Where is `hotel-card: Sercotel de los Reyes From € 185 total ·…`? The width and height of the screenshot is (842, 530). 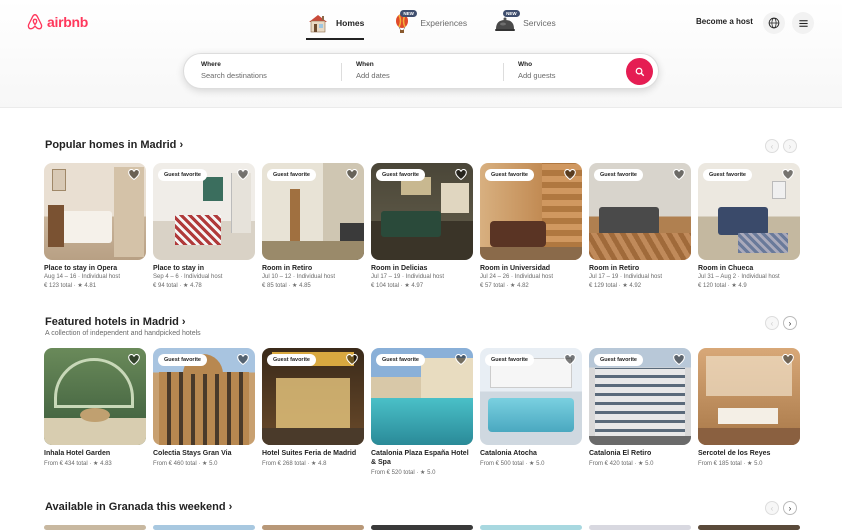
hotel-card: Sercotel de los Reyes From € 185 total ·… is located at coordinates (749, 412).